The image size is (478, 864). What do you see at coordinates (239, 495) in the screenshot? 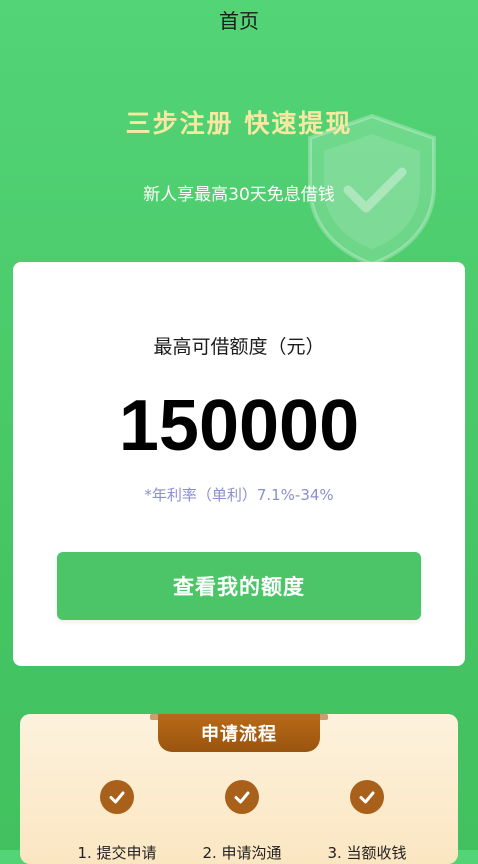
I see `interest-rate-note: *年利率（单利）7.1%-34%` at bounding box center [239, 495].